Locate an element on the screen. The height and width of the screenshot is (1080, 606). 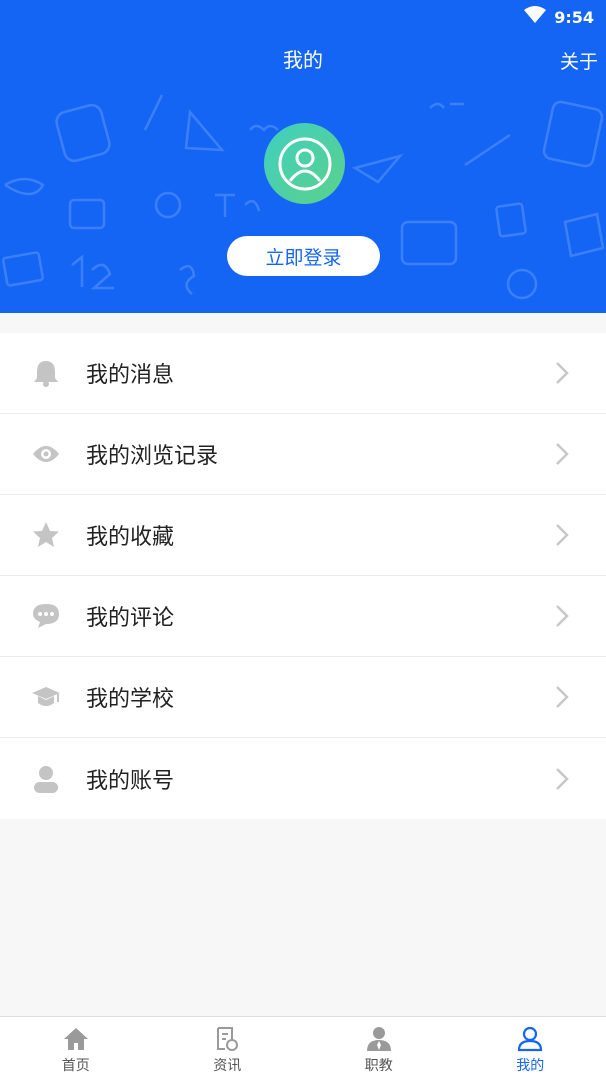
tab-news: 资讯 is located at coordinates (228, 1048).